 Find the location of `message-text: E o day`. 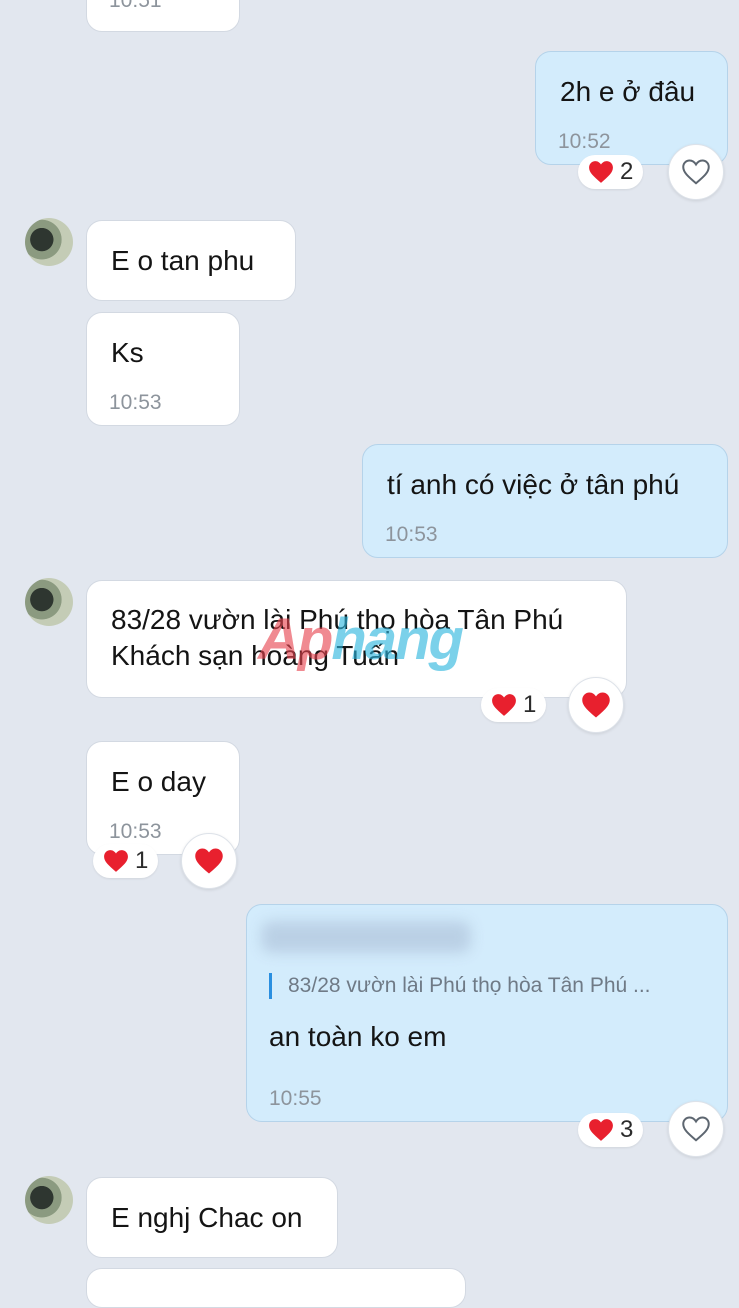

message-text: E o day is located at coordinates (158, 781).